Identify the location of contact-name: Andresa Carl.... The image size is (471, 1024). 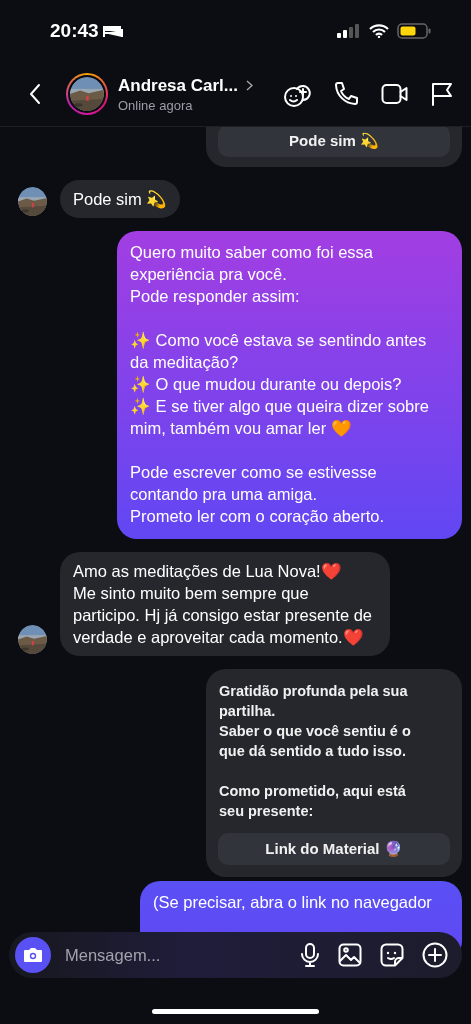
(178, 85).